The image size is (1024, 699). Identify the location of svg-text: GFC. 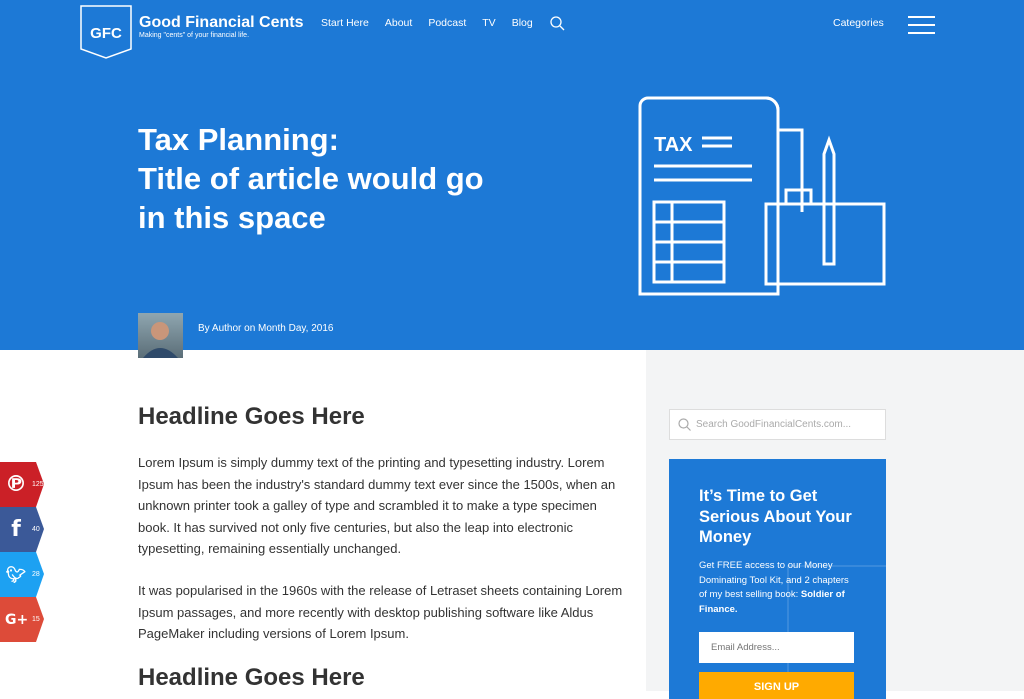
(106, 33).